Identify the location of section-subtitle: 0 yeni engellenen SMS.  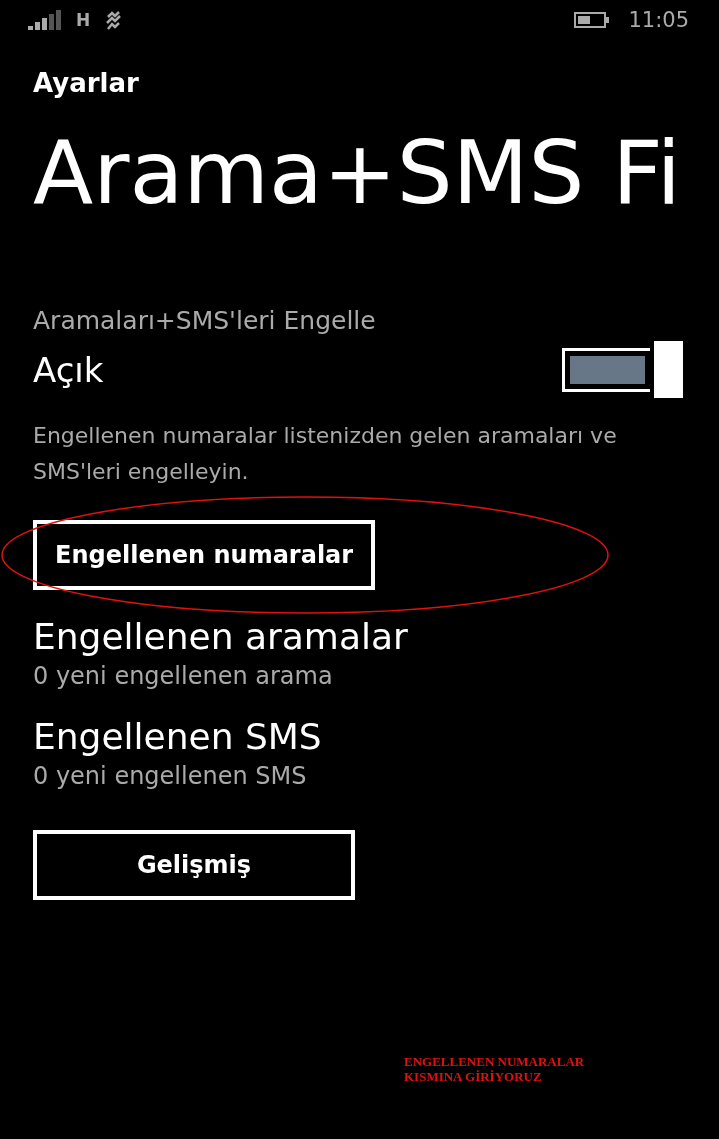
(170, 776).